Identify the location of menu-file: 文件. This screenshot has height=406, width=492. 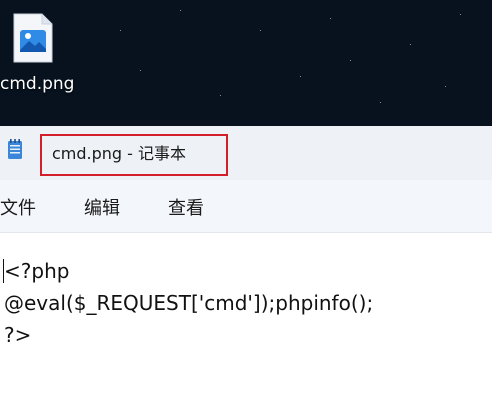
(18, 207).